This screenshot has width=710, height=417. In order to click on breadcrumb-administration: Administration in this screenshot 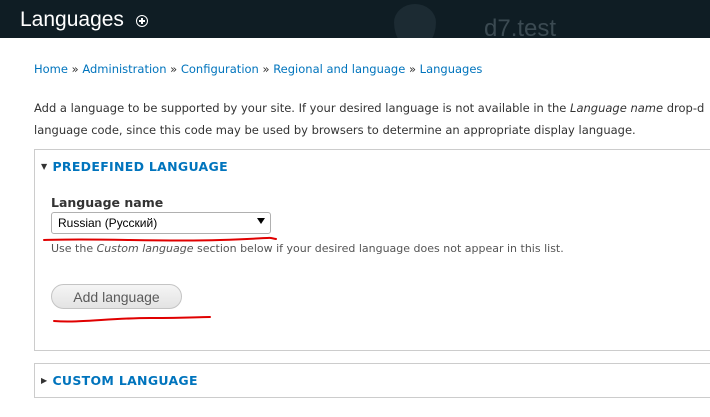, I will do `click(124, 69)`.